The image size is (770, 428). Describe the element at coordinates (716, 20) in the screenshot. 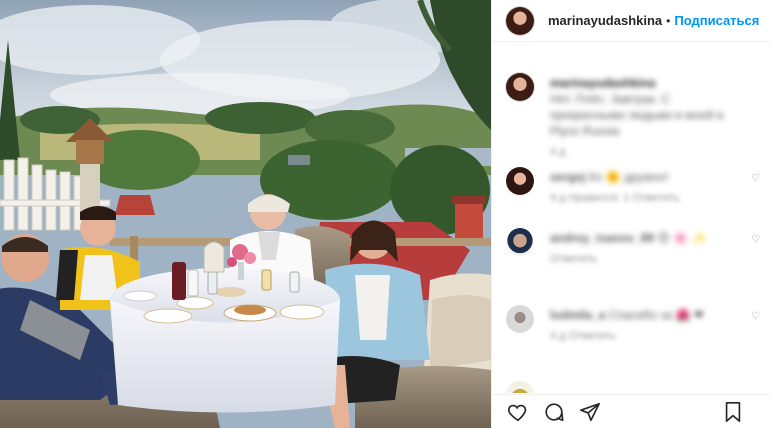

I see `follow-button: Подписаться` at that location.